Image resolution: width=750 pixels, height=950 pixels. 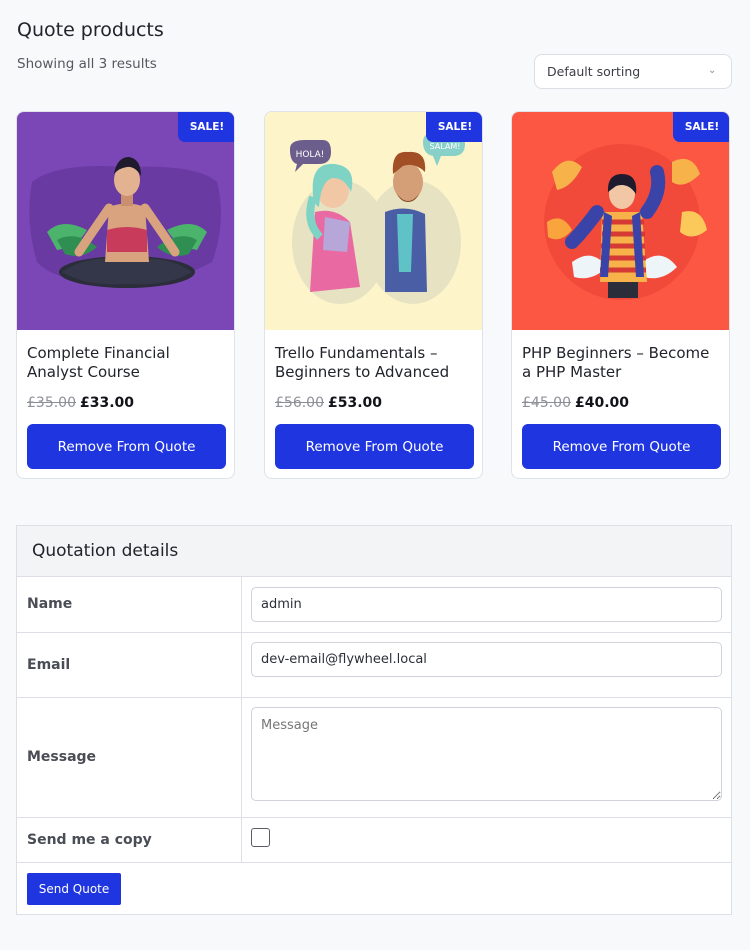 What do you see at coordinates (374, 840) in the screenshot?
I see `send-copy-row: Send me a copy` at bounding box center [374, 840].